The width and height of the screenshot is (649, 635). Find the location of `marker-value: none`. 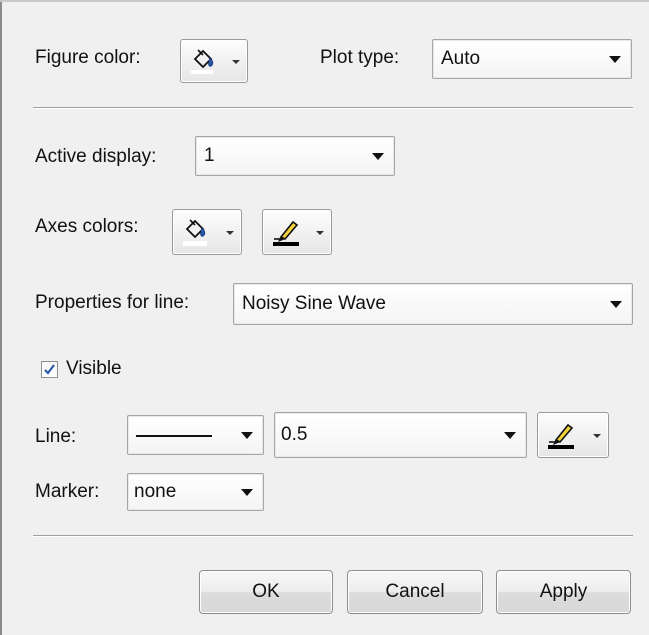

marker-value: none is located at coordinates (155, 491).